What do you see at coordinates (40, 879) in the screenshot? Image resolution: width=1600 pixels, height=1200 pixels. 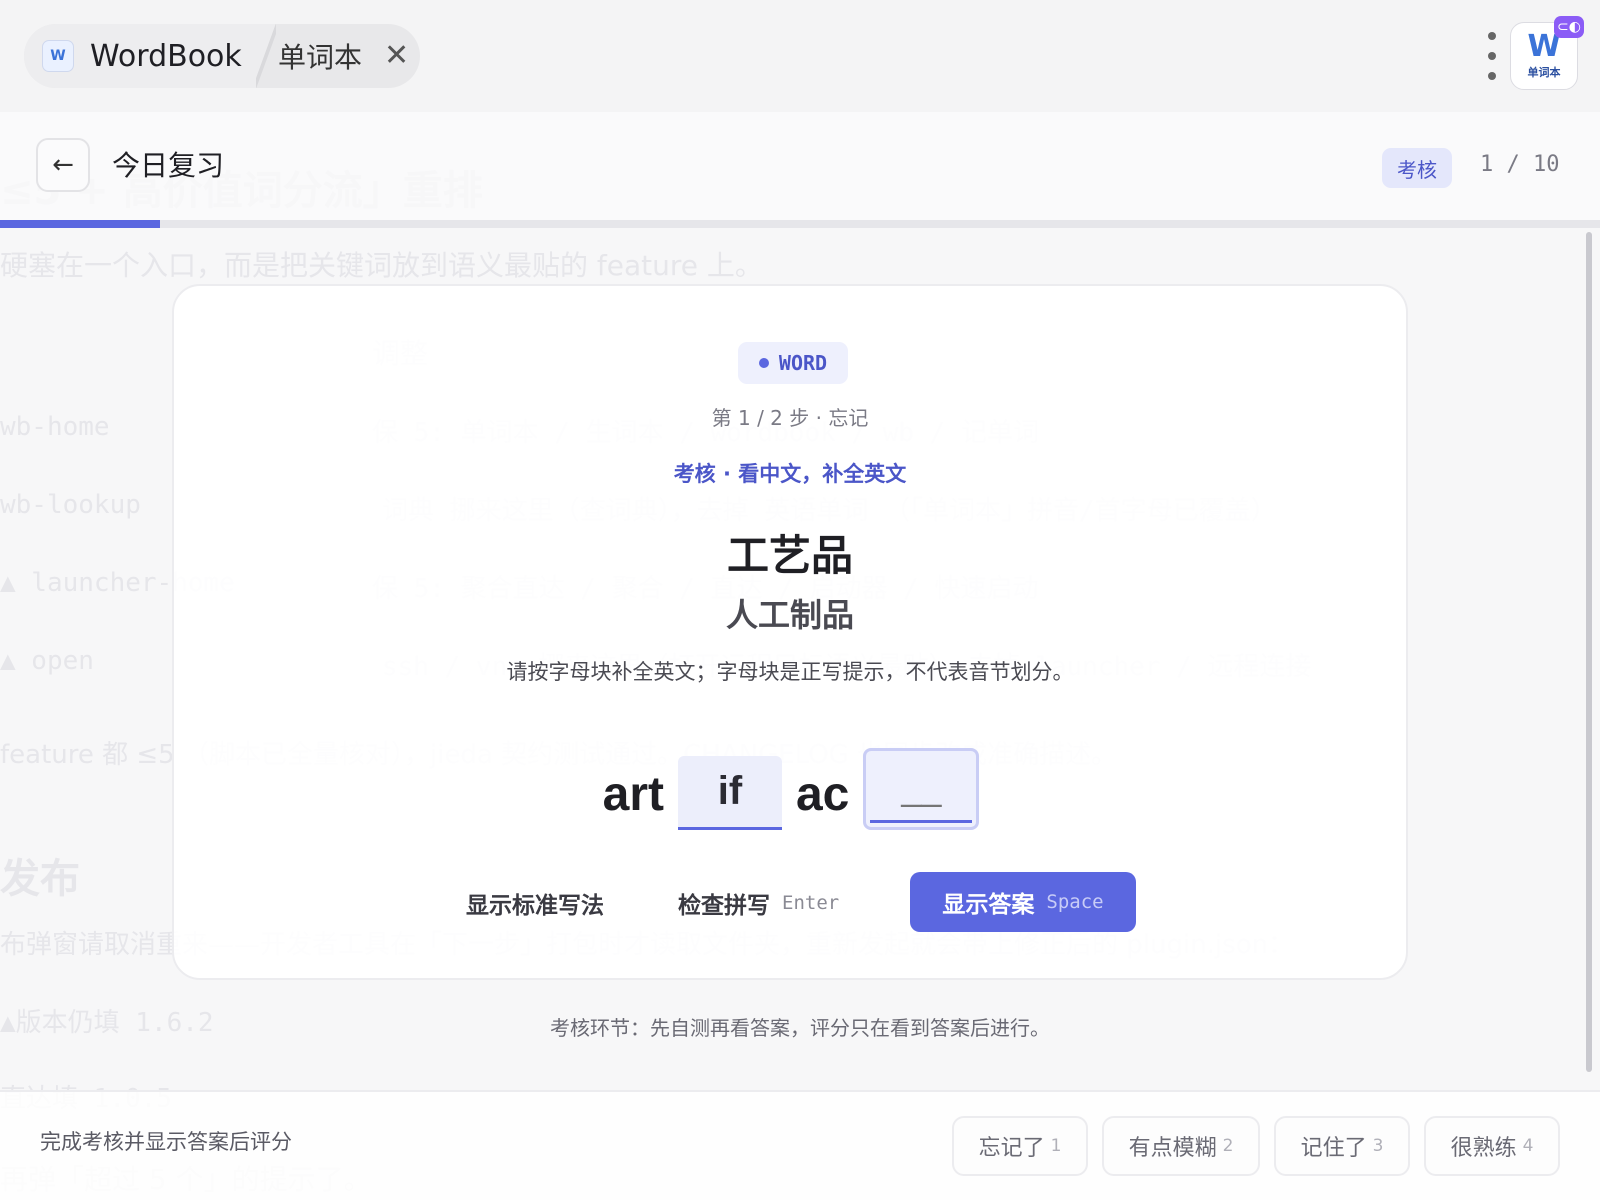 I see `bg-heading: 发布` at bounding box center [40, 879].